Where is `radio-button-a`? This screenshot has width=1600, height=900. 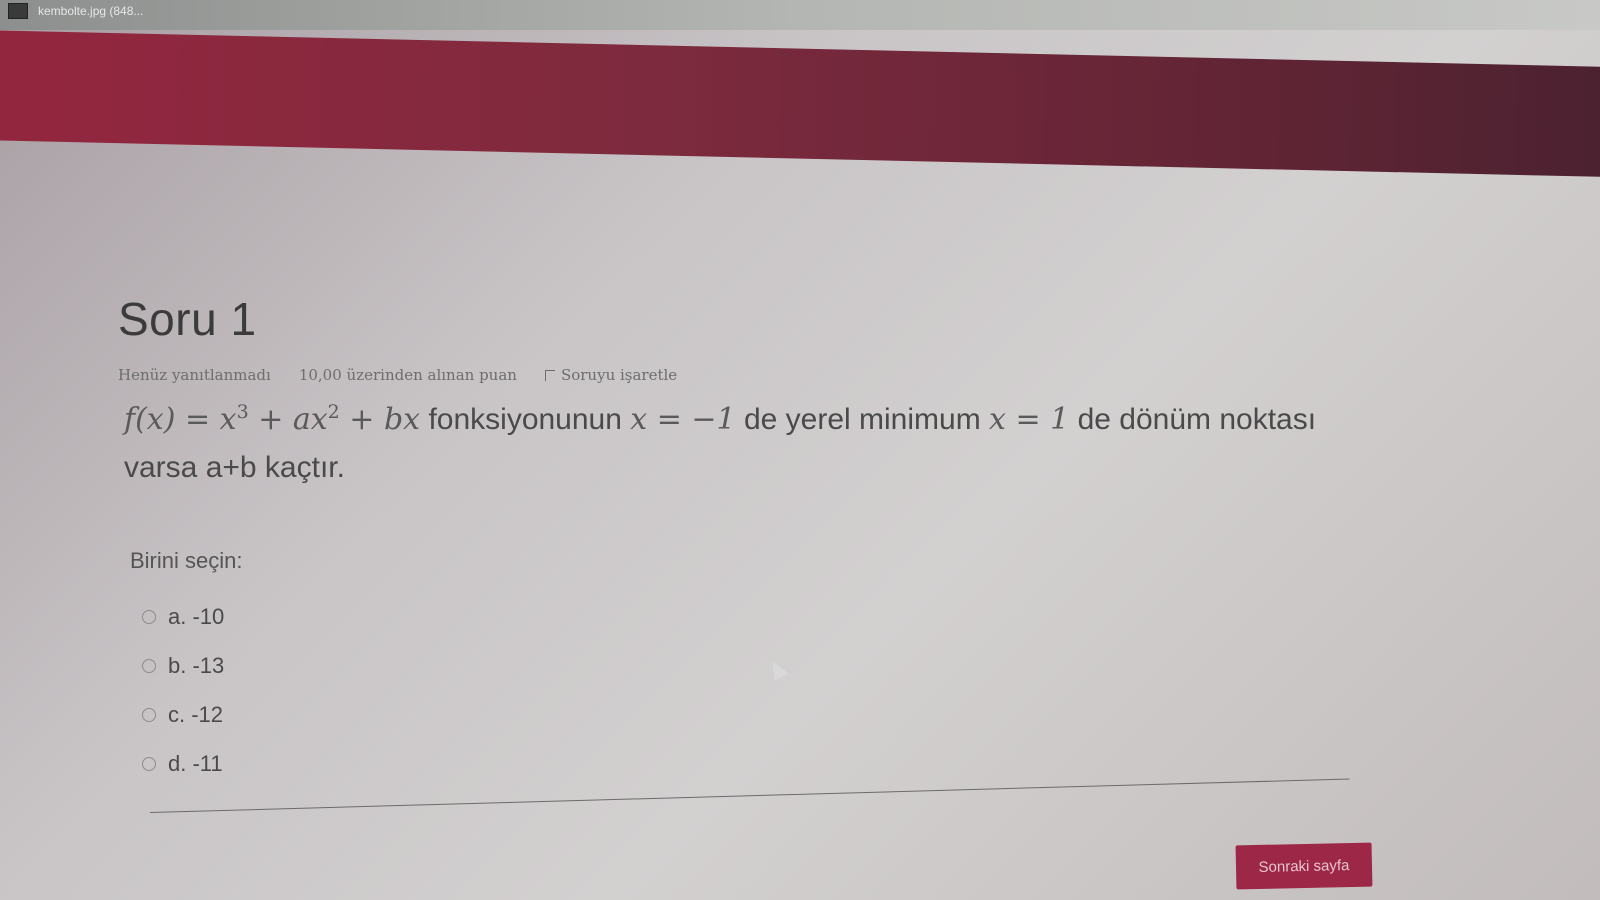 radio-button-a is located at coordinates (149, 616).